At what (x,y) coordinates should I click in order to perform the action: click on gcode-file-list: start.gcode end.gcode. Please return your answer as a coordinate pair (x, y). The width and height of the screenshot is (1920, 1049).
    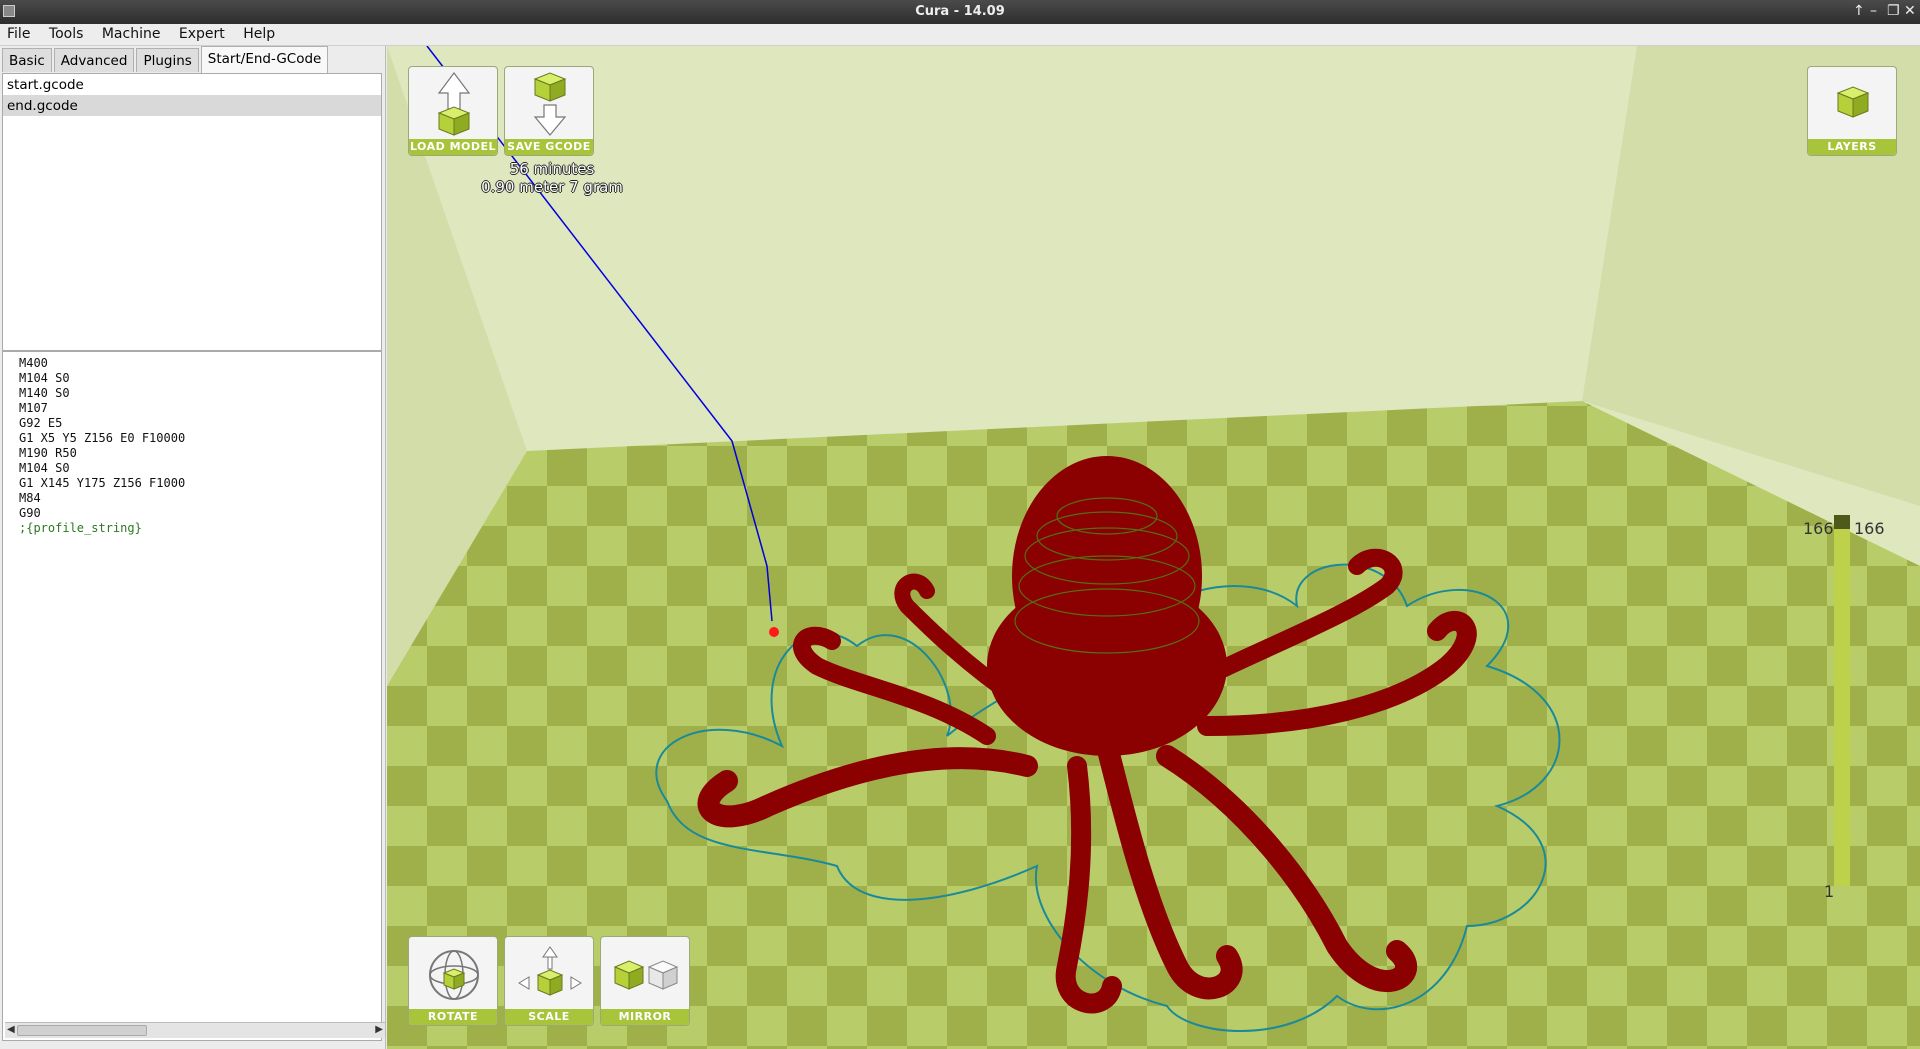
    Looking at the image, I should click on (192, 212).